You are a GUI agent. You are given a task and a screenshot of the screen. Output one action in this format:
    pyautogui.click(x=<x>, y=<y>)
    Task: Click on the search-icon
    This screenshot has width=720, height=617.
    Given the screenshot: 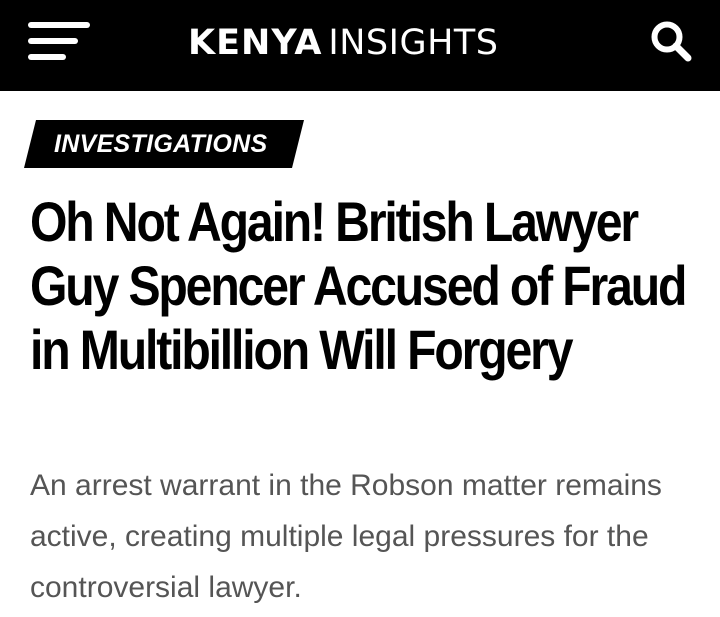 What is the action you would take?
    pyautogui.click(x=671, y=41)
    